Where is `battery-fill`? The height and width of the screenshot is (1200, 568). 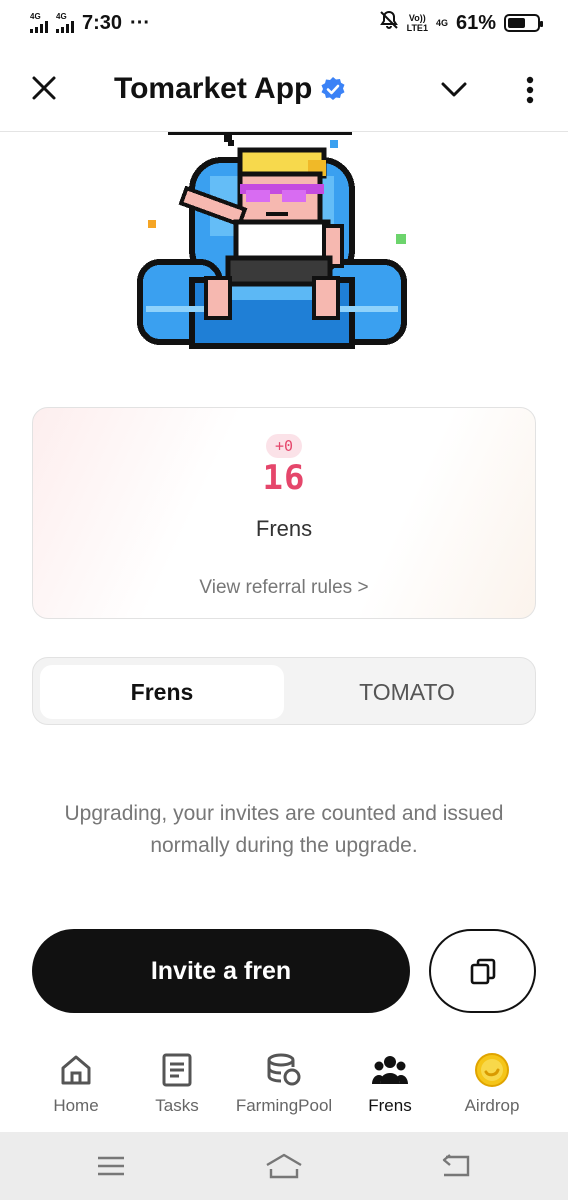 battery-fill is located at coordinates (517, 23).